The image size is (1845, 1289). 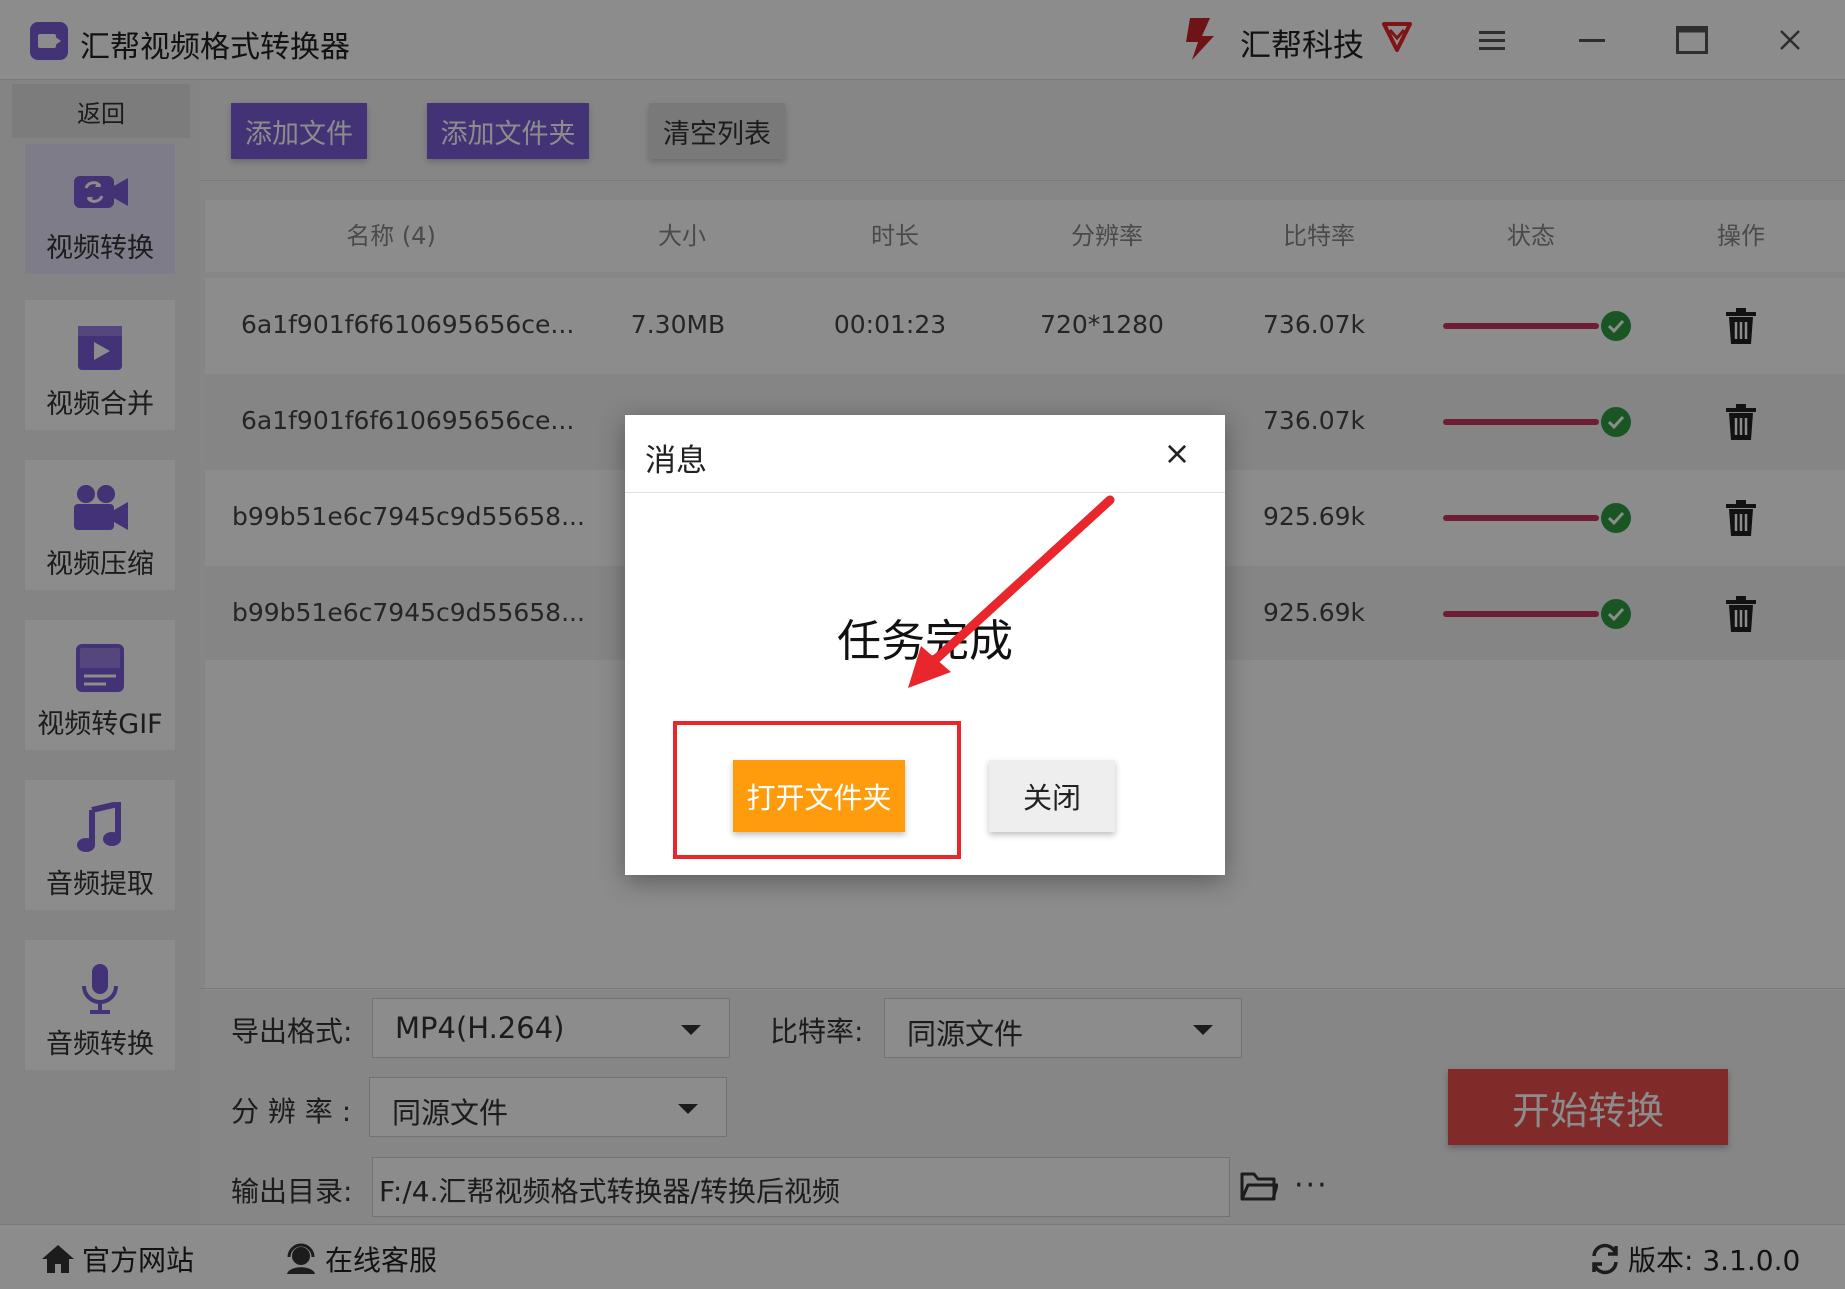 I want to click on dialog-close-button: 关闭, so click(x=1052, y=796).